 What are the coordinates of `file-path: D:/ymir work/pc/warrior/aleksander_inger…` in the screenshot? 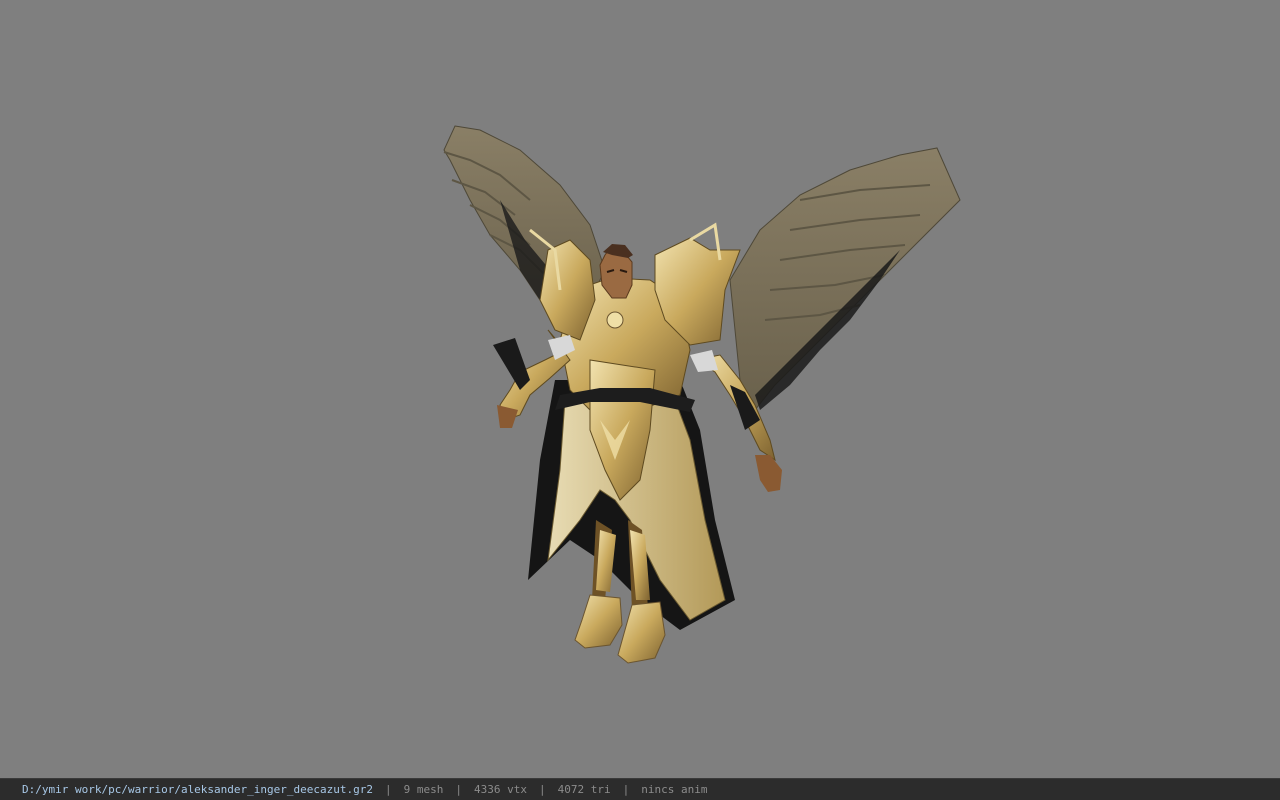 It's located at (197, 789).